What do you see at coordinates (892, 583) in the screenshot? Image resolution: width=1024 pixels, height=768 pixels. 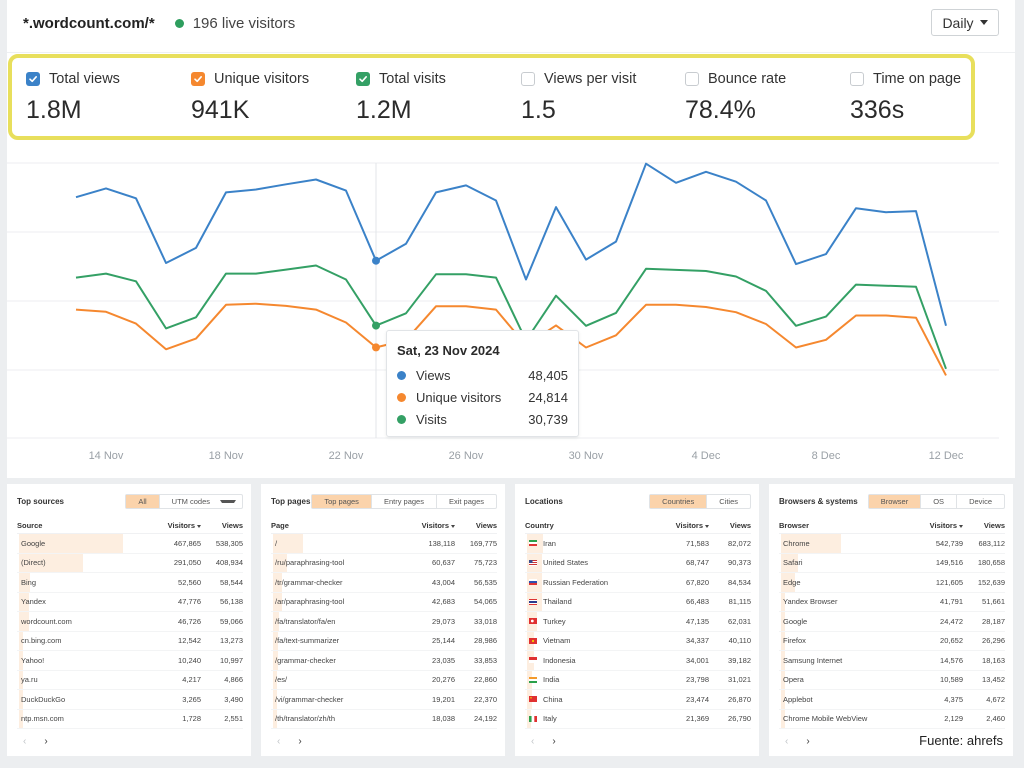 I see `table-row: Edge 121,605 152,639` at bounding box center [892, 583].